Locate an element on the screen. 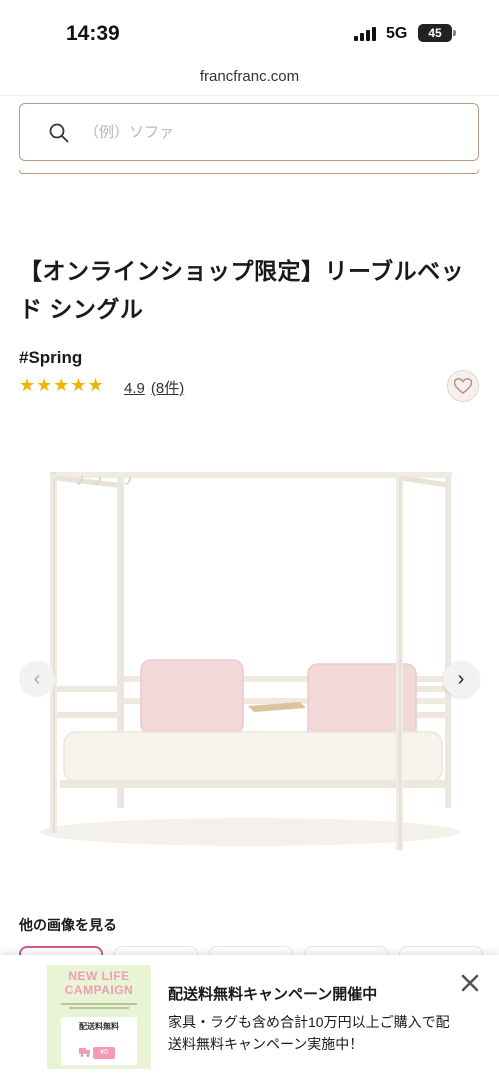  product-title: 【オンラインショップ限定】リーブルベッド シングル is located at coordinates (242, 290).